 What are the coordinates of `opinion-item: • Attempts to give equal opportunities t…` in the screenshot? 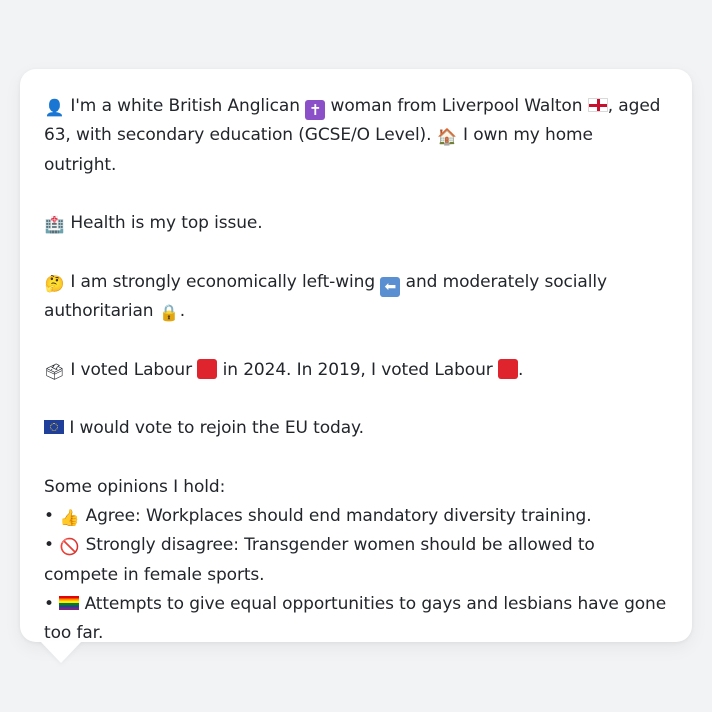 It's located at (356, 619).